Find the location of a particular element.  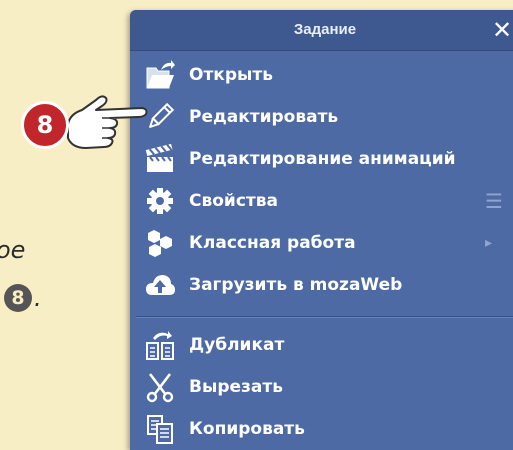

menu-item-copy: Копировать is located at coordinates (321, 429).